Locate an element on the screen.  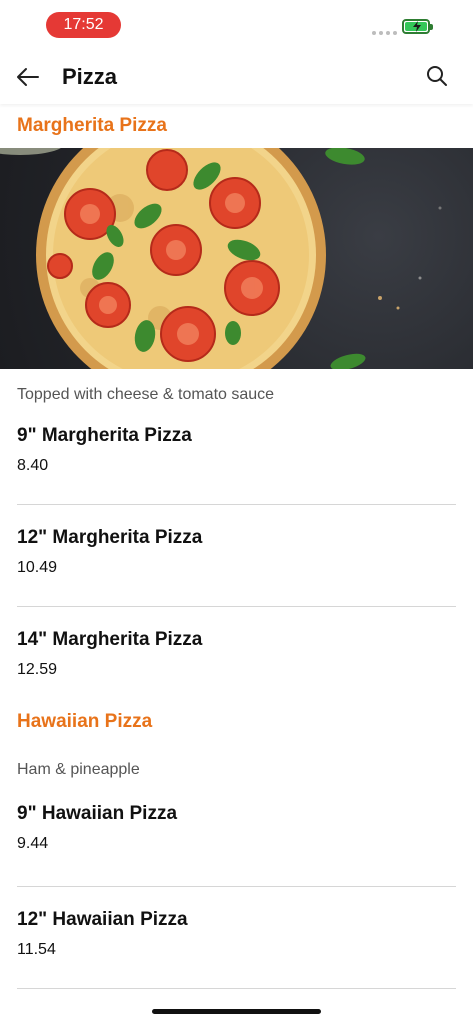
app-header: Pizza is located at coordinates (236, 77).